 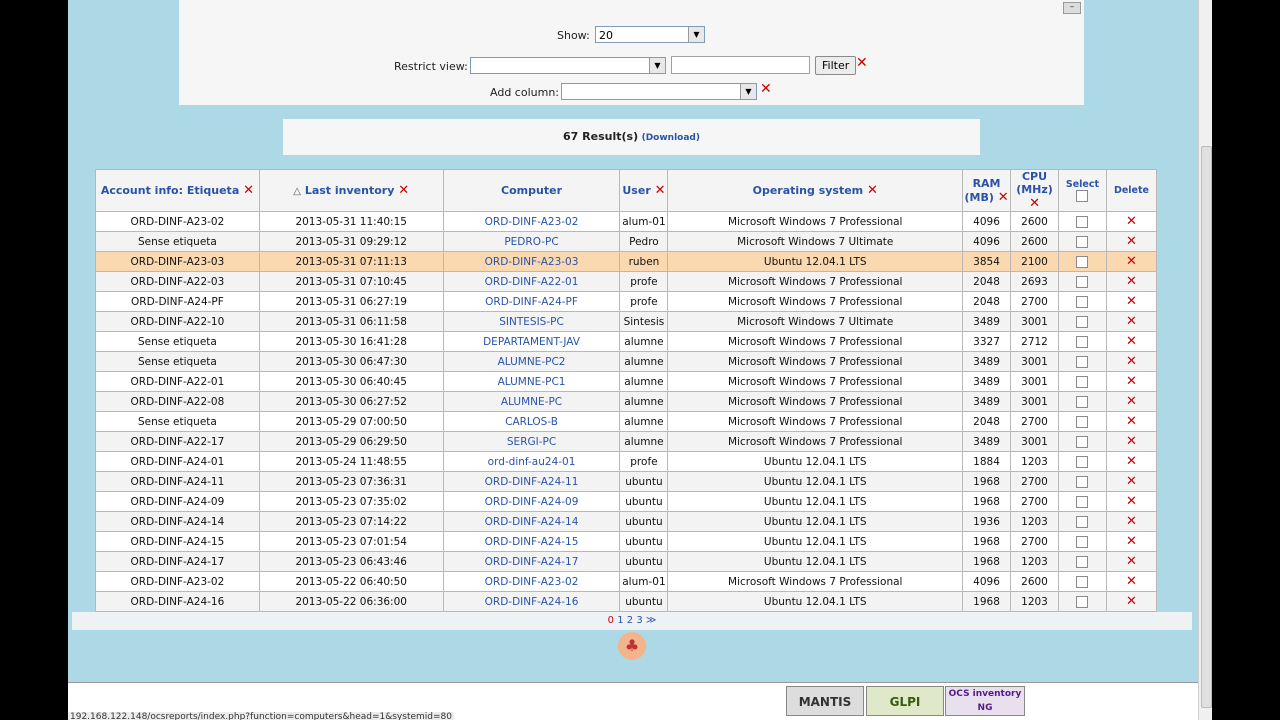 What do you see at coordinates (531, 441) in the screenshot?
I see `cell-computer: SERGI-PC` at bounding box center [531, 441].